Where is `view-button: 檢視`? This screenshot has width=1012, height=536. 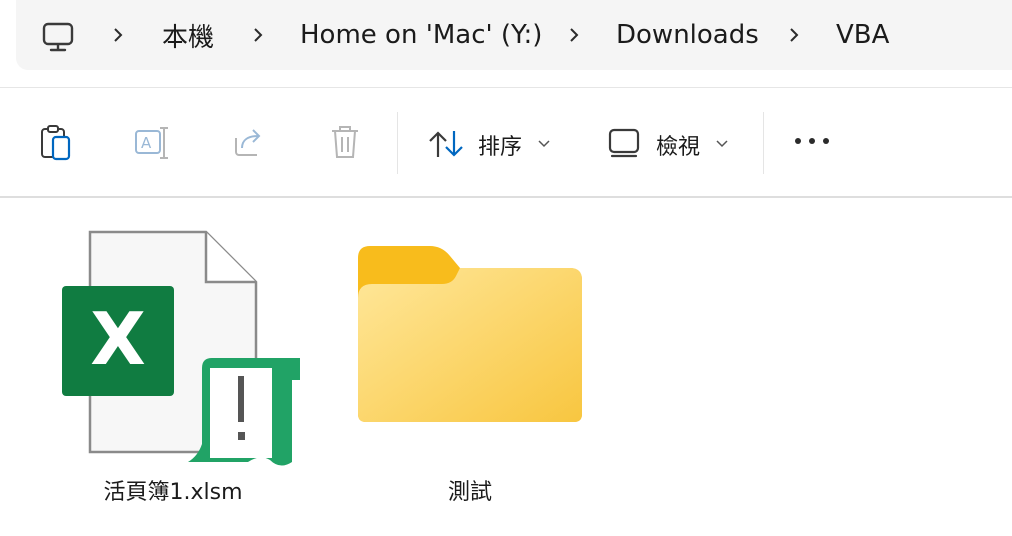 view-button: 檢視 is located at coordinates (670, 143).